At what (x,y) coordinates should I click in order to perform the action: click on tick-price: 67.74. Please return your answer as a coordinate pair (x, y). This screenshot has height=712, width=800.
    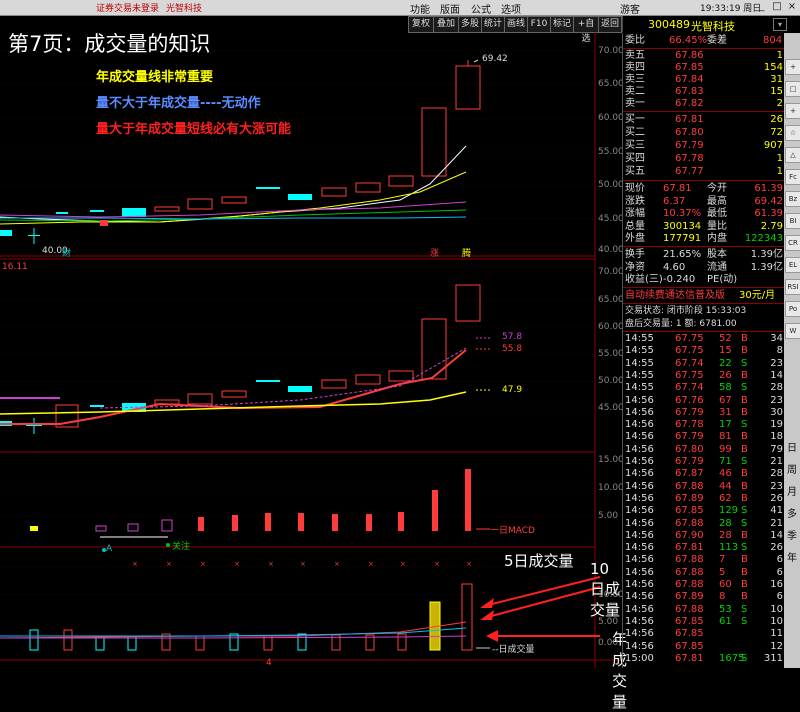
    Looking at the image, I should click on (689, 388).